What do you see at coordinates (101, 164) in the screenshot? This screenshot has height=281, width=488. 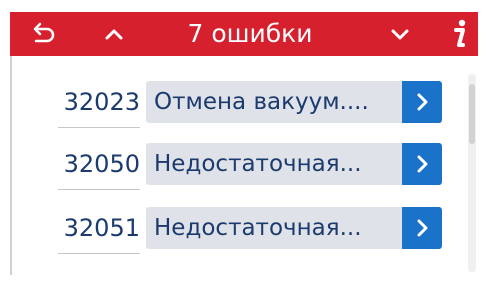 I see `error-code: 32050` at bounding box center [101, 164].